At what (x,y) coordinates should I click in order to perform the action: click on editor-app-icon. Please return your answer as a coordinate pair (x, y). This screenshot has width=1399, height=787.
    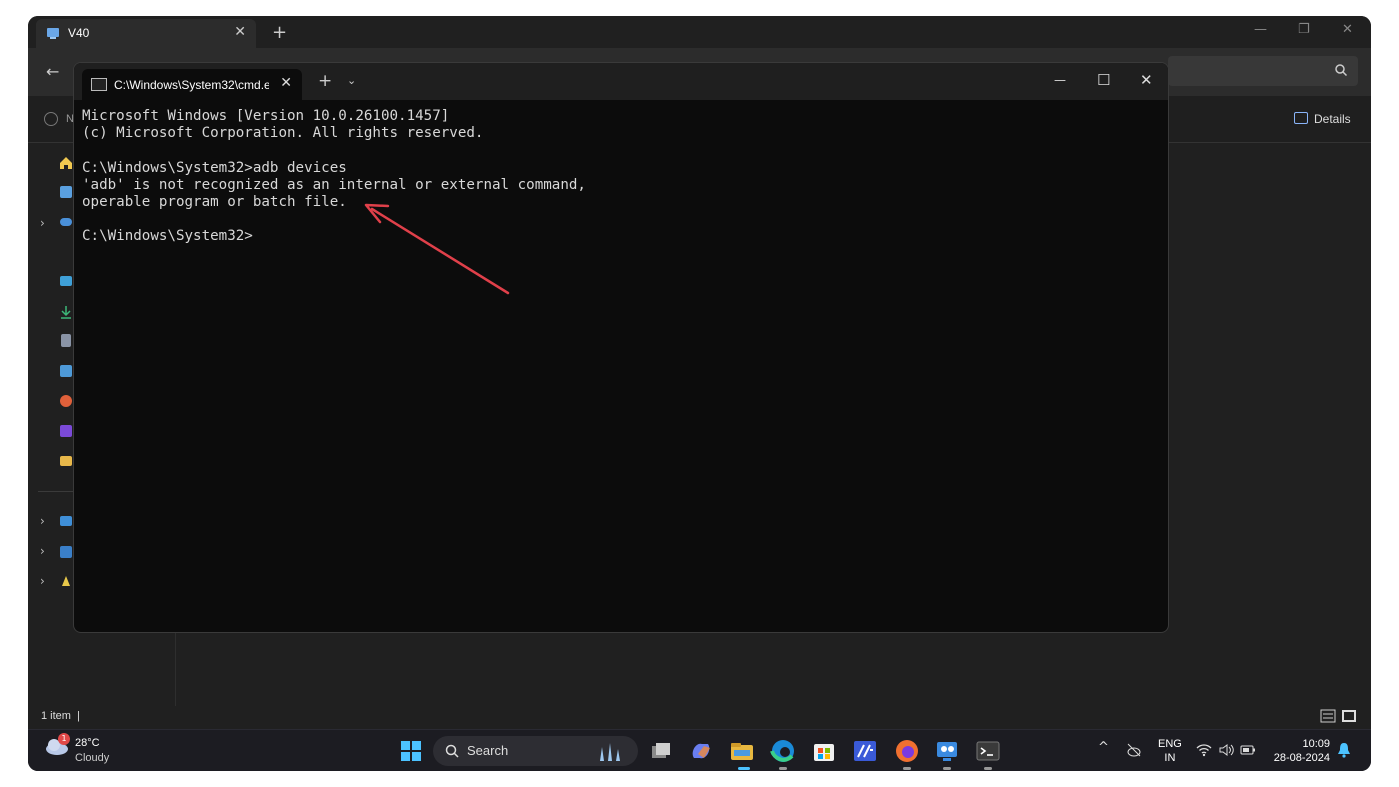
    Looking at the image, I should click on (865, 751).